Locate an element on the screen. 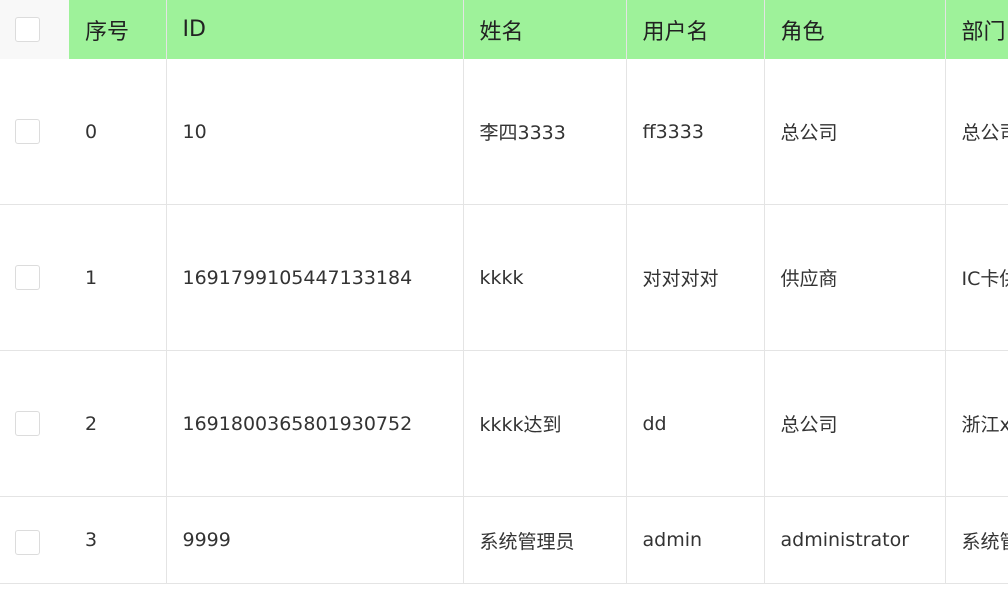  cell-id: 10 is located at coordinates (315, 132).